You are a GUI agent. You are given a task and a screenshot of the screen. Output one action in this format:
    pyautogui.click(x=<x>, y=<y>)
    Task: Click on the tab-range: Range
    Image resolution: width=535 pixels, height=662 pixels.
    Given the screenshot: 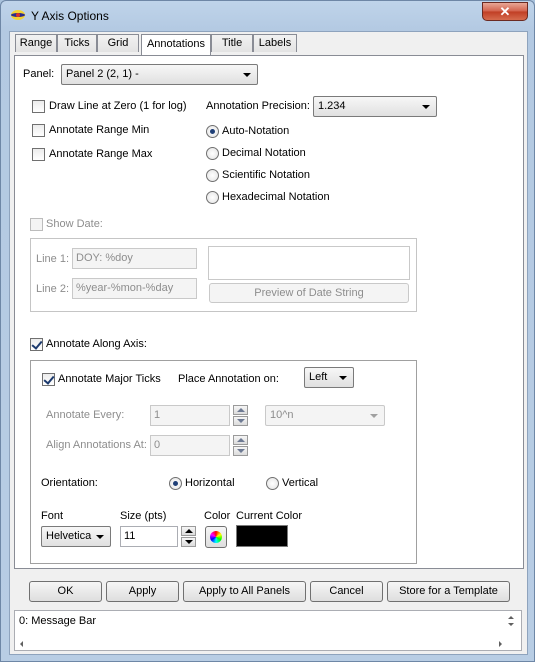 What is the action you would take?
    pyautogui.click(x=36, y=43)
    